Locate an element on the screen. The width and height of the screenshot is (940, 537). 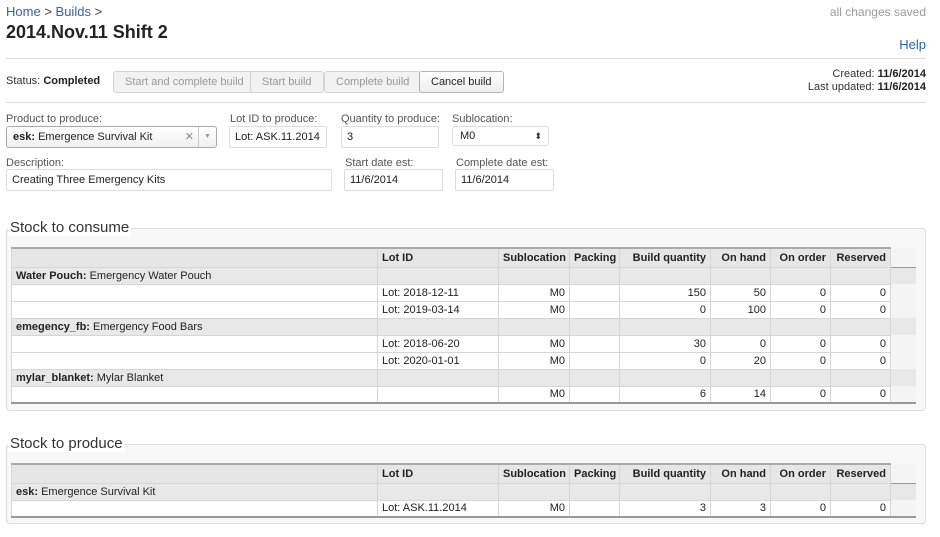
help-link: Help is located at coordinates (912, 44).